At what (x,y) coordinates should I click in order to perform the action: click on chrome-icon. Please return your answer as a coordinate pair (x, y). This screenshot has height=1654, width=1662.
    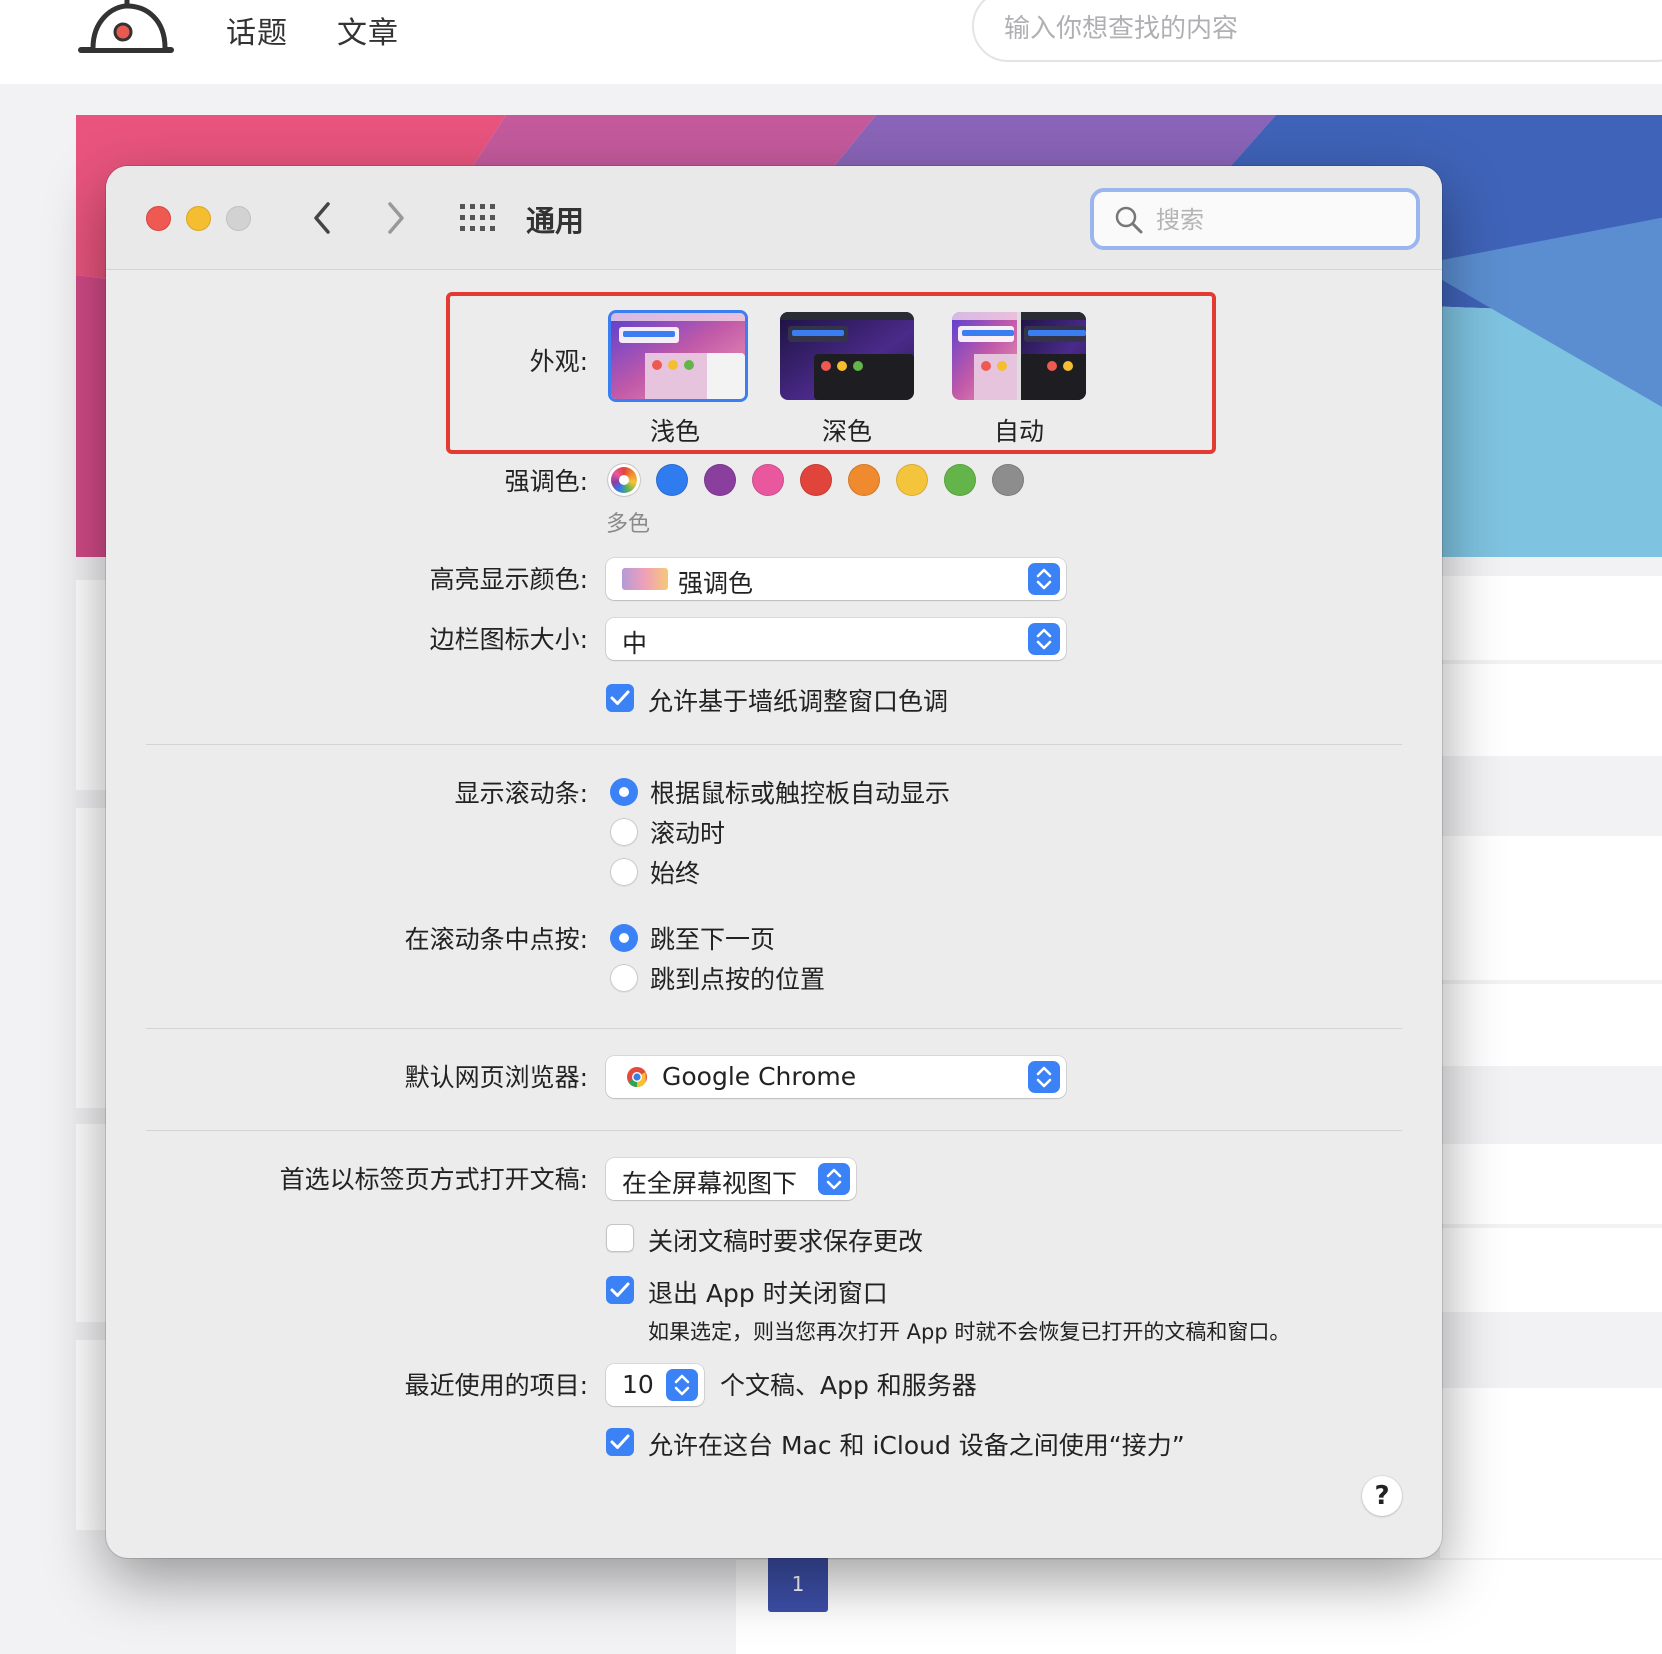
    Looking at the image, I should click on (637, 1077).